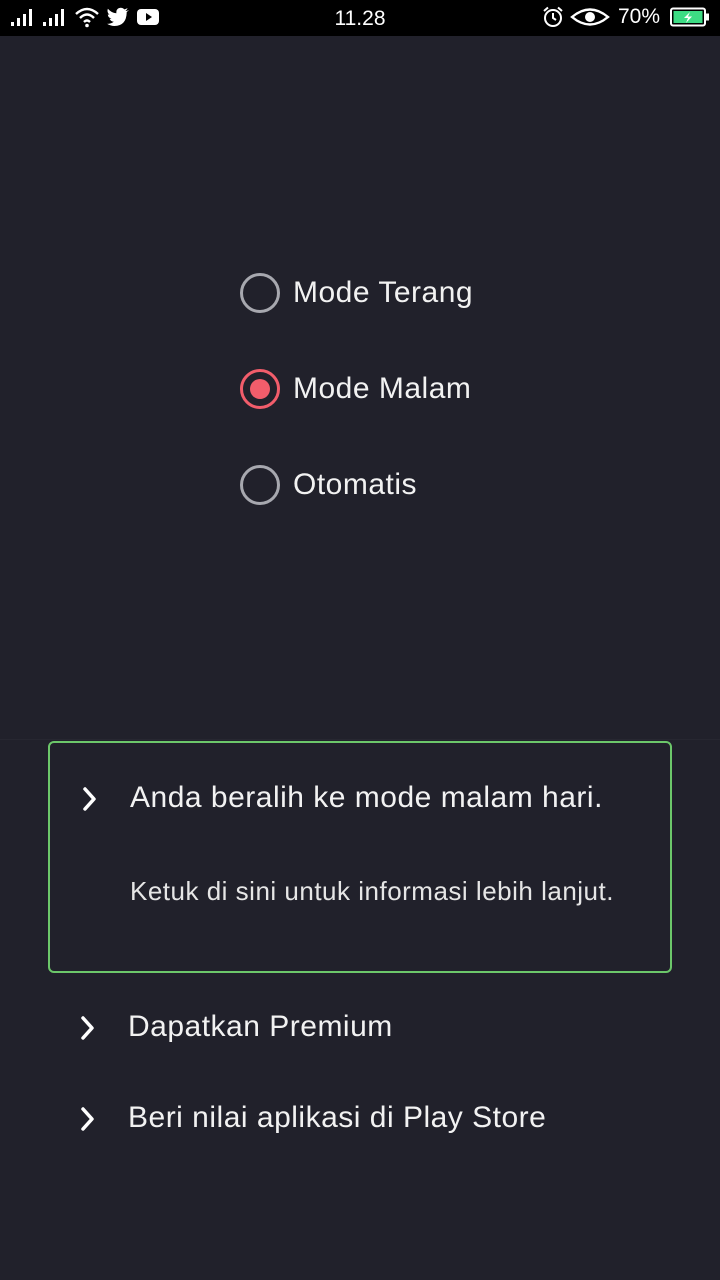  What do you see at coordinates (337, 1117) in the screenshot?
I see `rate-app-label: Beri nilai aplikasi di Play Store` at bounding box center [337, 1117].